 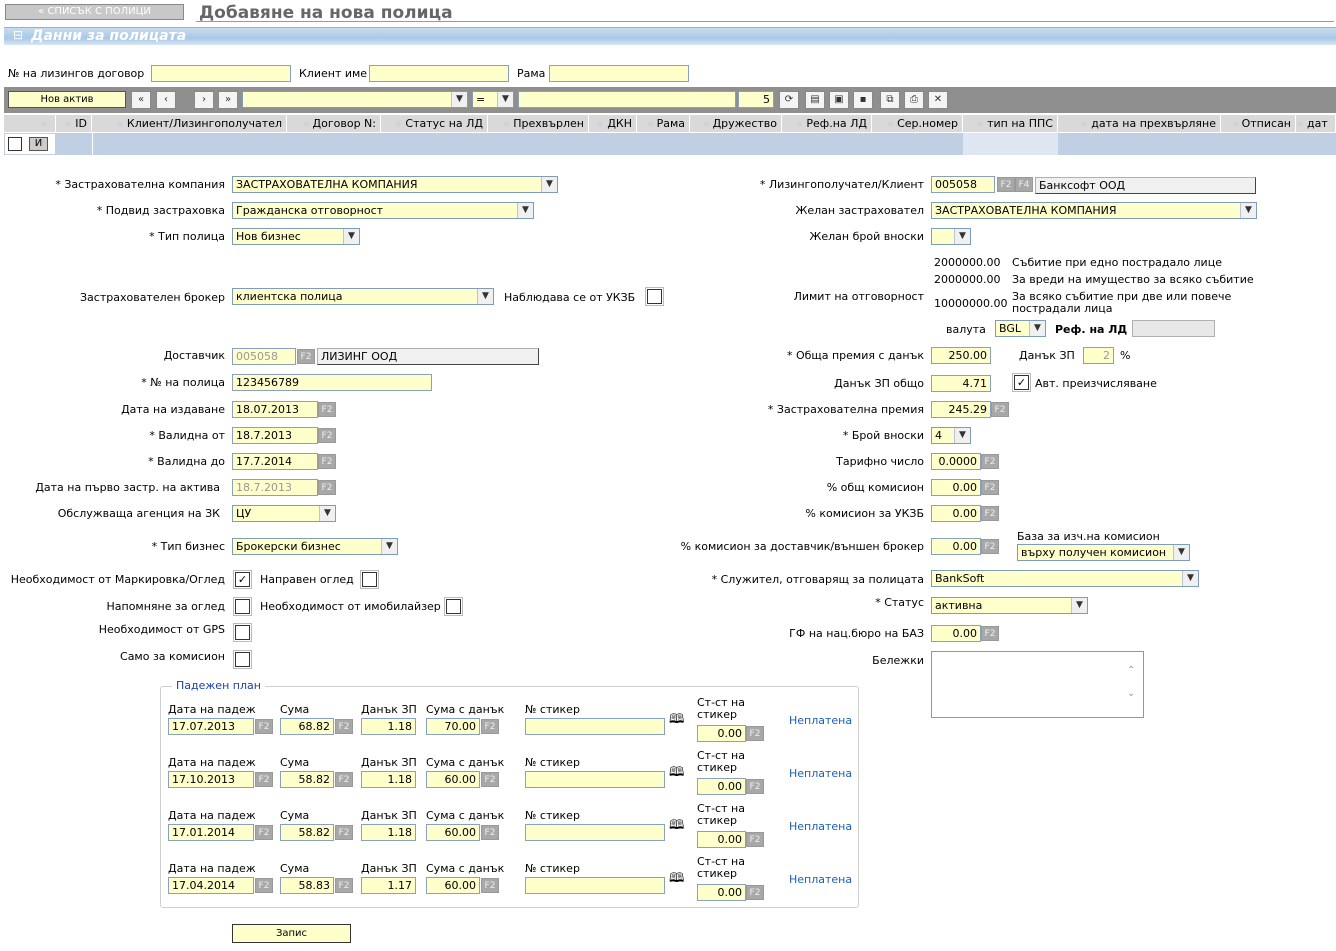 What do you see at coordinates (914, 100) in the screenshot?
I see `print-icon: ⎙` at bounding box center [914, 100].